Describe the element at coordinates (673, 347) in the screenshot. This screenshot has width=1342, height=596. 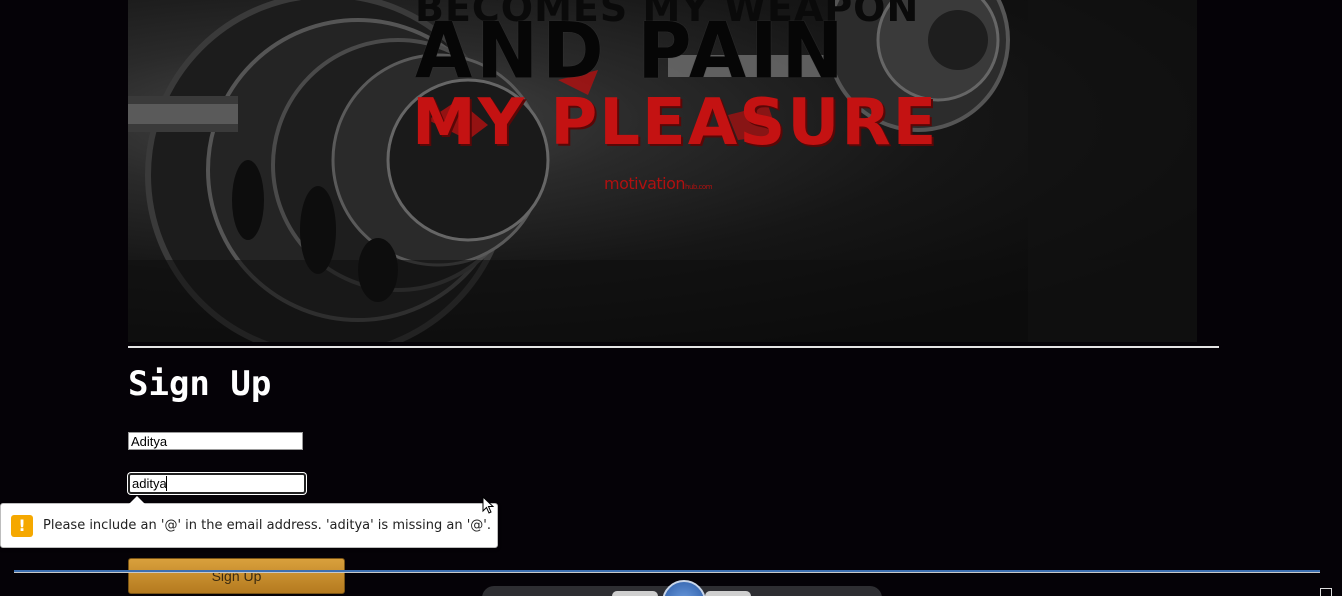
I see `section-divider` at that location.